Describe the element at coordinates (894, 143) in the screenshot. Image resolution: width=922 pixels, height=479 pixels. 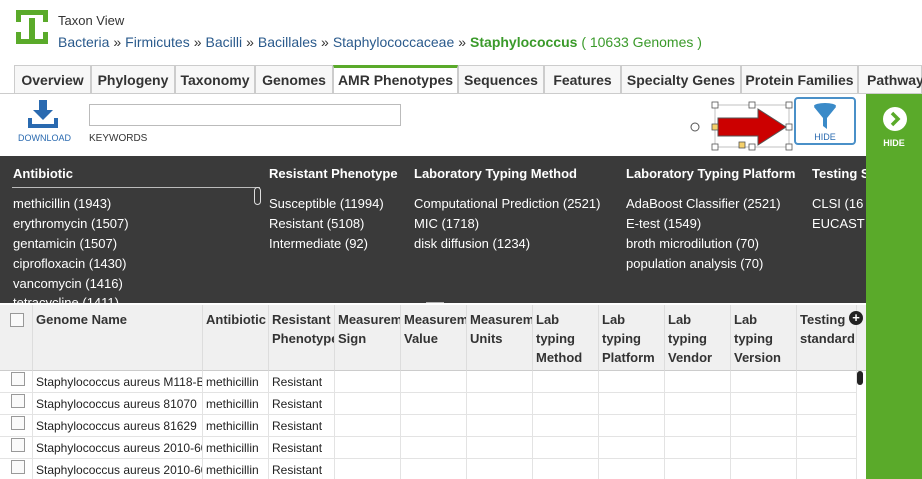
I see `side-hide-button: HIDE` at that location.